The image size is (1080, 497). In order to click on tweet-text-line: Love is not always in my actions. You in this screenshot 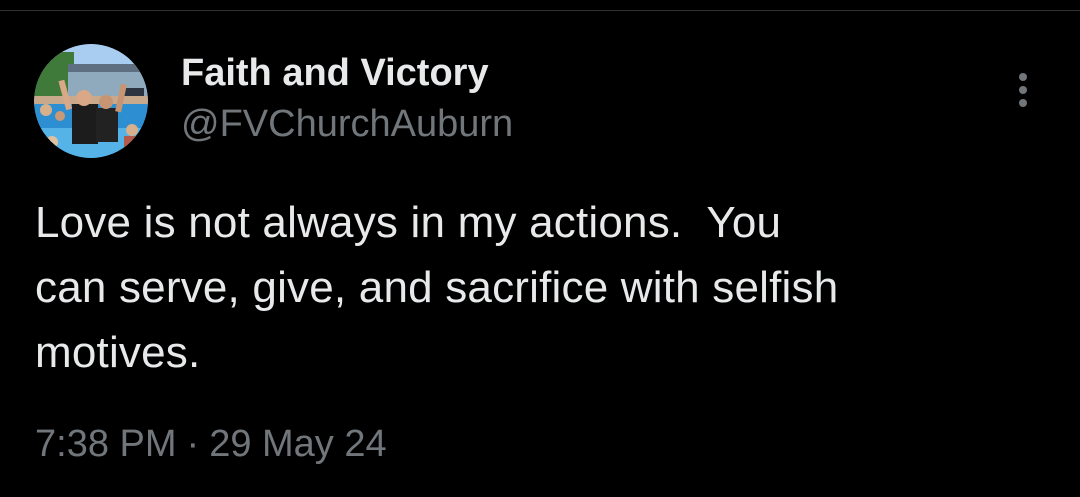, I will do `click(408, 222)`.